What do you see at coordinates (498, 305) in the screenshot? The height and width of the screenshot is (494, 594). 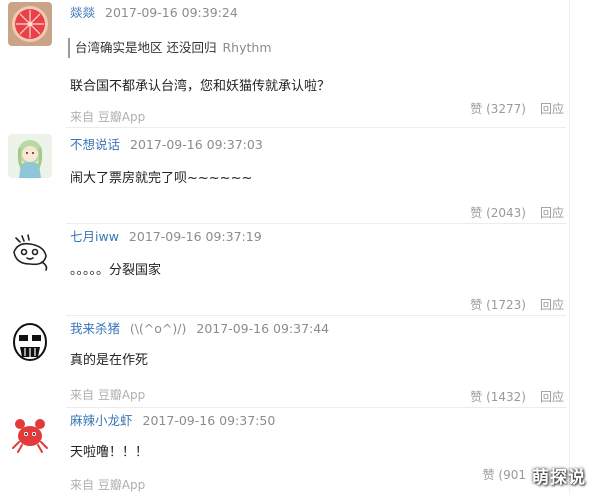 I see `like-button: 赞 (1723)` at bounding box center [498, 305].